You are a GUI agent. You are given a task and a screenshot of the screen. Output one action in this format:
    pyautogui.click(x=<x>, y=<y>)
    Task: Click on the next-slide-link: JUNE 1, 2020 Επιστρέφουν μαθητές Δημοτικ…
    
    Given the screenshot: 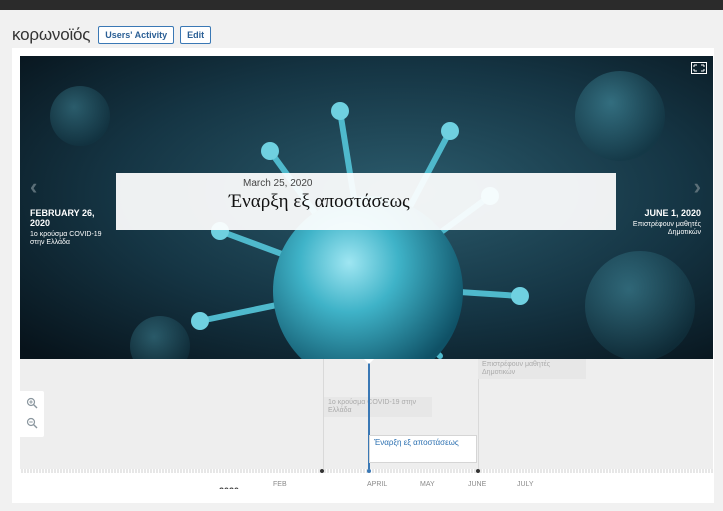 What is the action you would take?
    pyautogui.click(x=651, y=222)
    